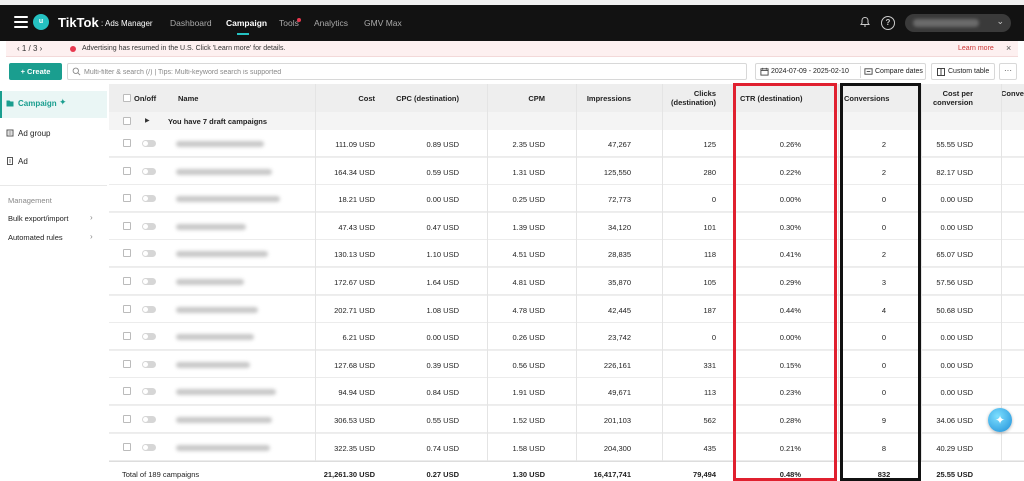  What do you see at coordinates (147, 120) in the screenshot?
I see `expand-caret-icon: ▶` at bounding box center [147, 120].